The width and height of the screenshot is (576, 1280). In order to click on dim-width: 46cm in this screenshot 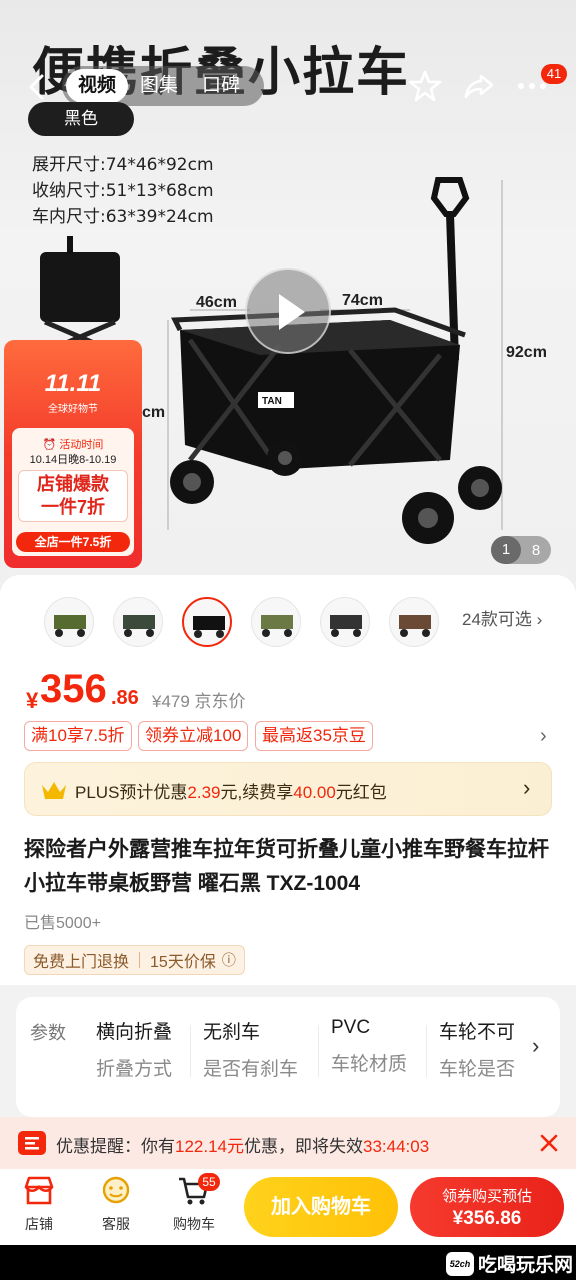, I will do `click(216, 302)`.